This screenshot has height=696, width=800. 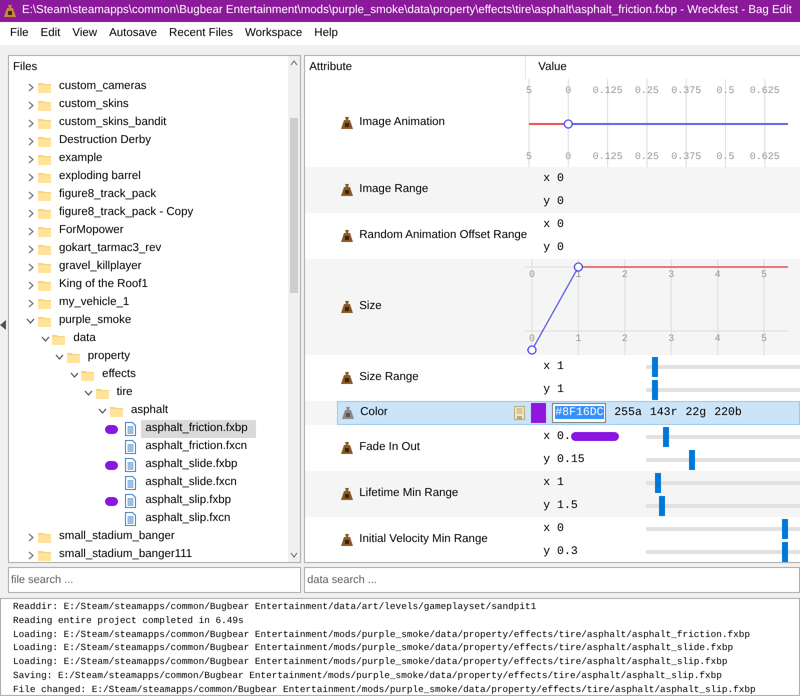 What do you see at coordinates (560, 505) in the screenshot?
I see `vector-value: y 1.5` at bounding box center [560, 505].